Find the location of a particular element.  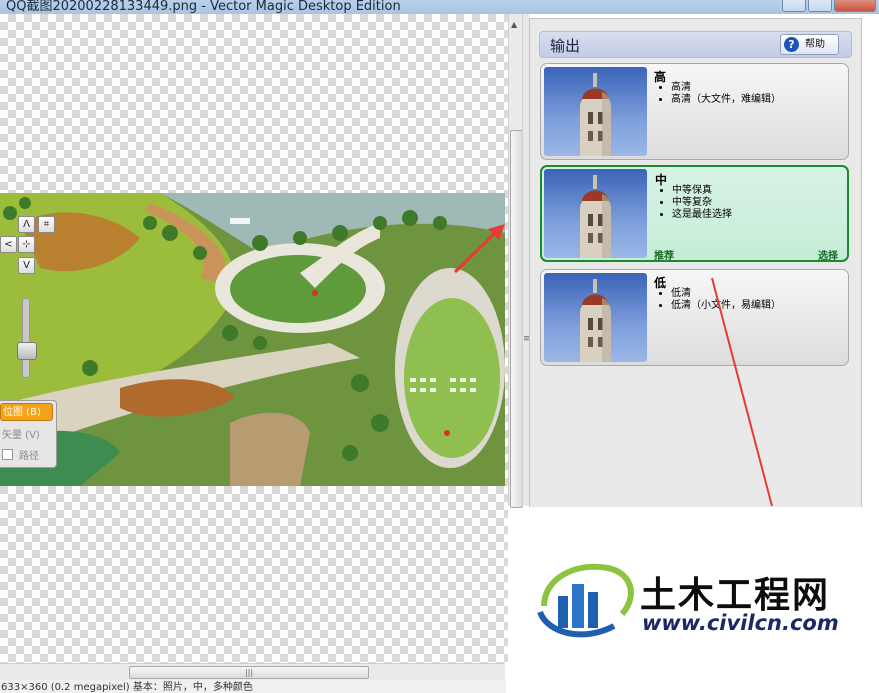

option-bullet: 中等保真 is located at coordinates (702, 191).